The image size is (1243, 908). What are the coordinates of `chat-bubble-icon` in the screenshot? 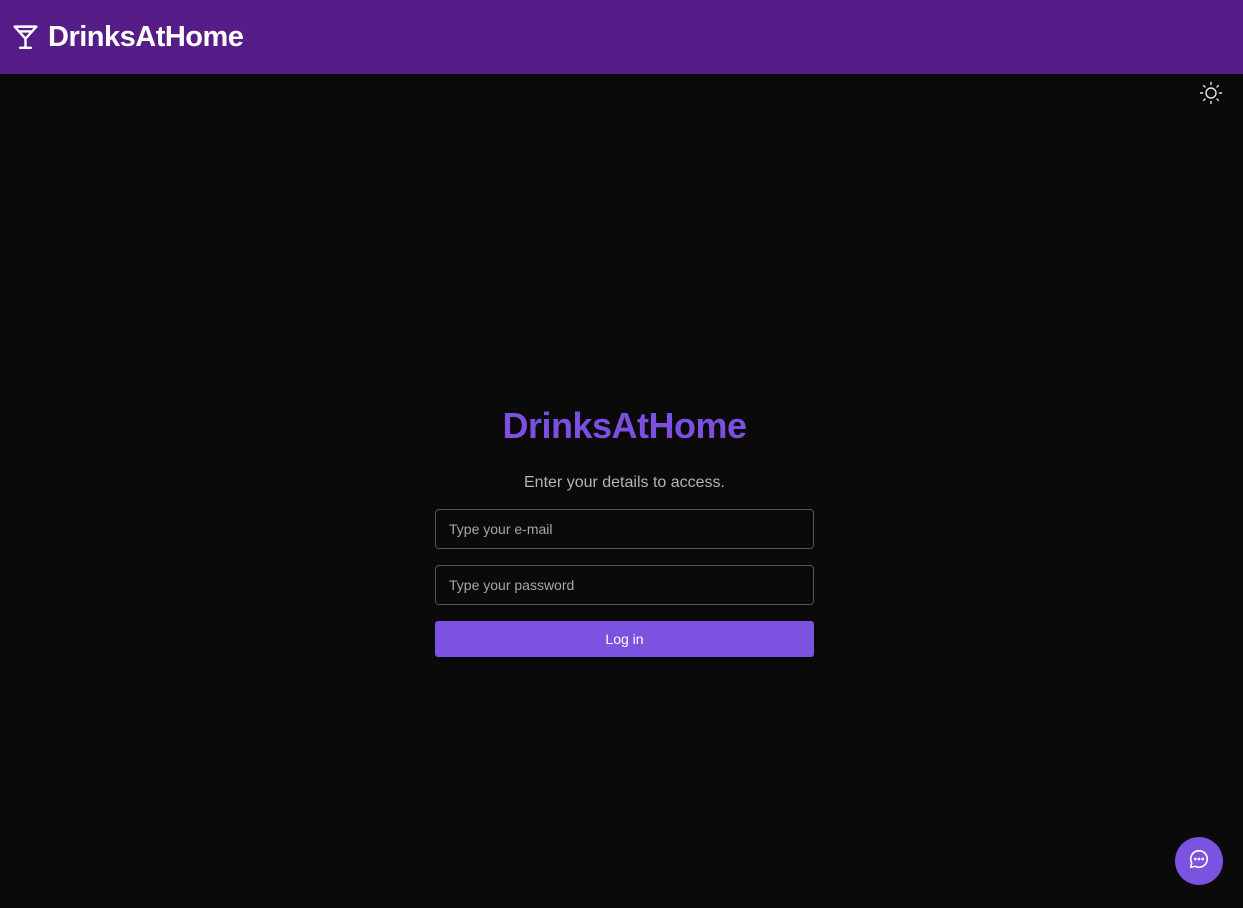 It's located at (1199, 861).